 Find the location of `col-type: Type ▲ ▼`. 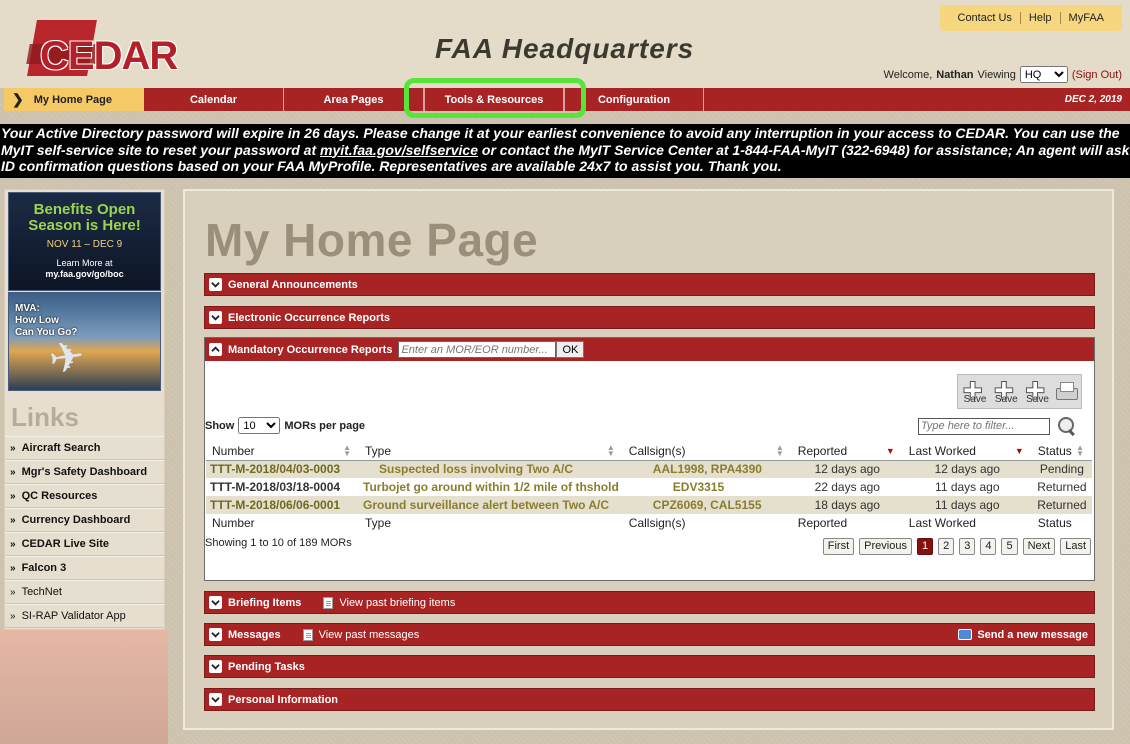

col-type: Type ▲ ▼ is located at coordinates (491, 451).